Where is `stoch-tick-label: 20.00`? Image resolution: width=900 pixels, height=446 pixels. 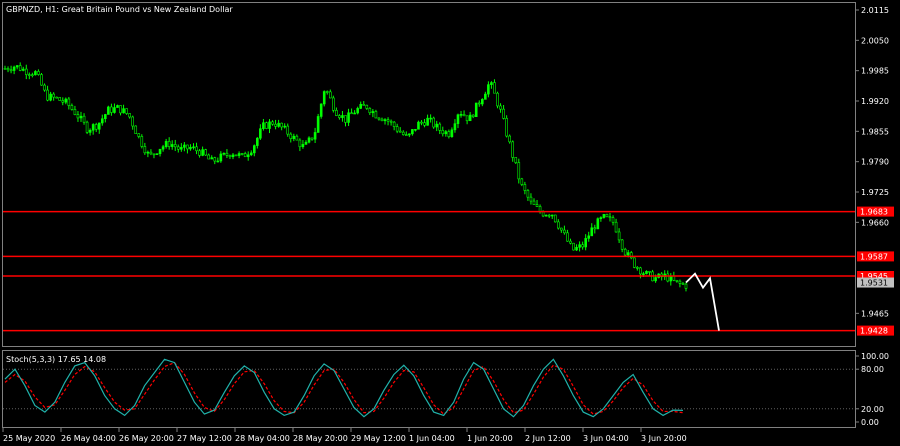
stoch-tick-label: 20.00 is located at coordinates (872, 409).